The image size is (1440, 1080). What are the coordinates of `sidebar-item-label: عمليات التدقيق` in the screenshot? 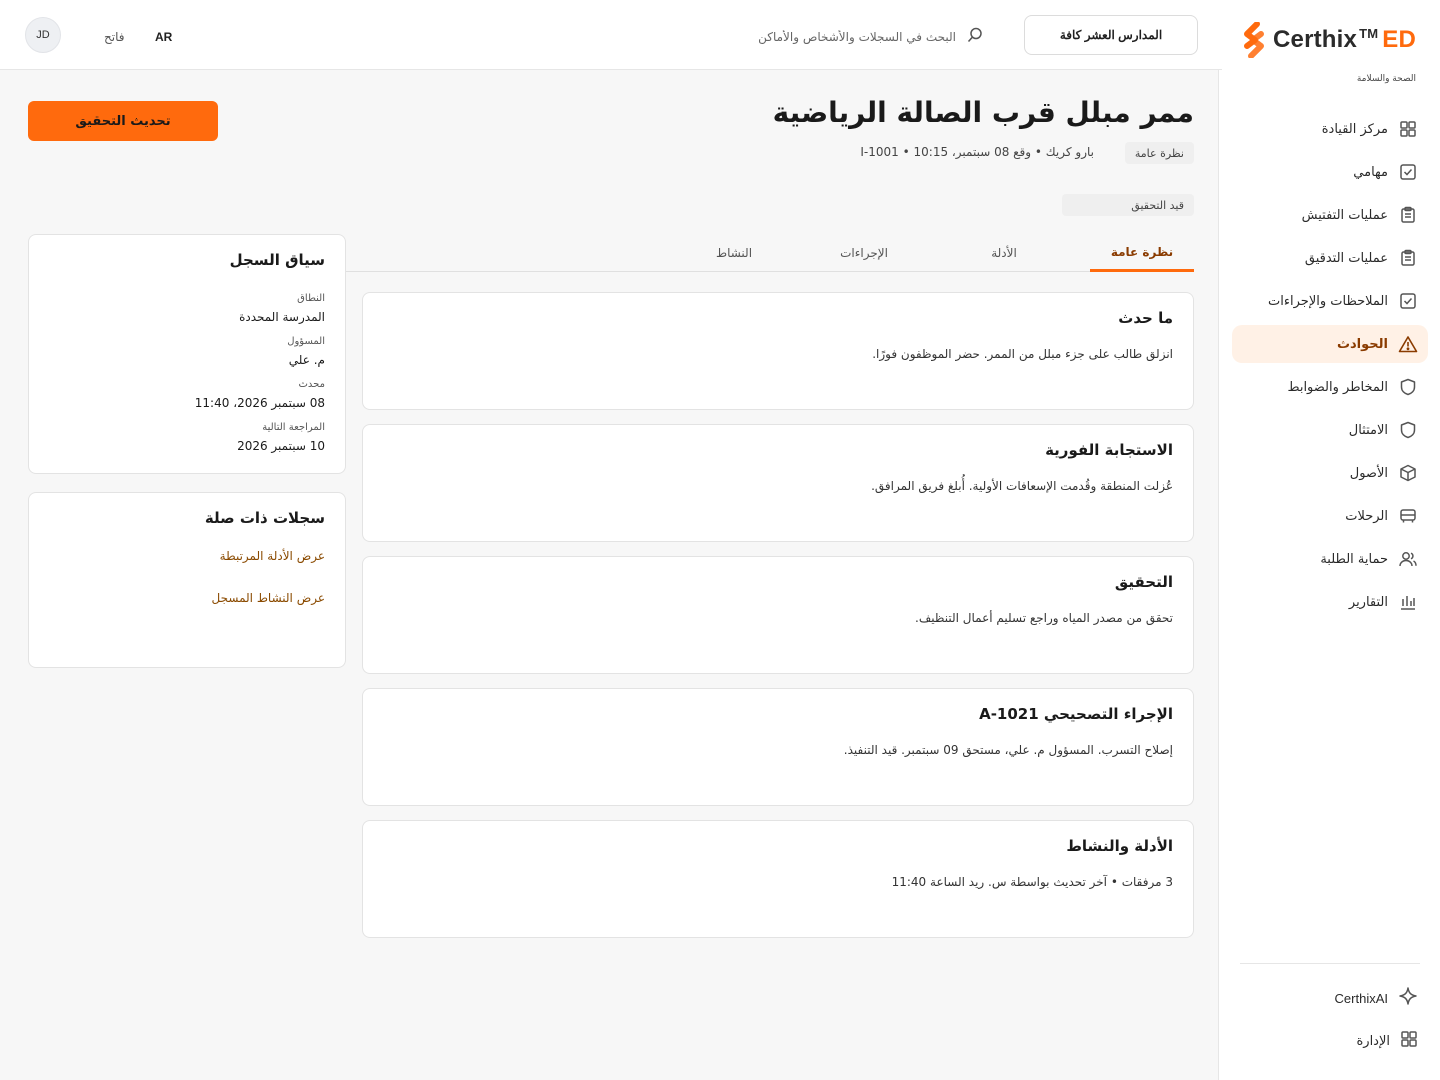 It's located at (1346, 258).